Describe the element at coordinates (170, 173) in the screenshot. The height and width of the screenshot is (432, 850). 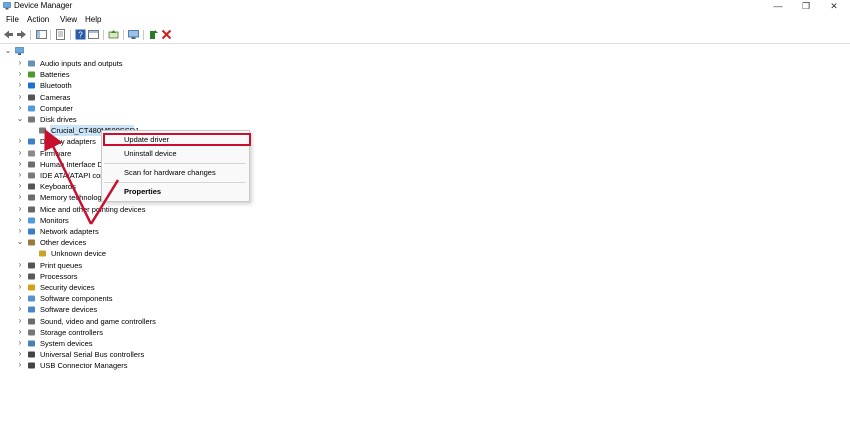
I see `ctx-scan-hardware: Scan for hardware changes` at that location.